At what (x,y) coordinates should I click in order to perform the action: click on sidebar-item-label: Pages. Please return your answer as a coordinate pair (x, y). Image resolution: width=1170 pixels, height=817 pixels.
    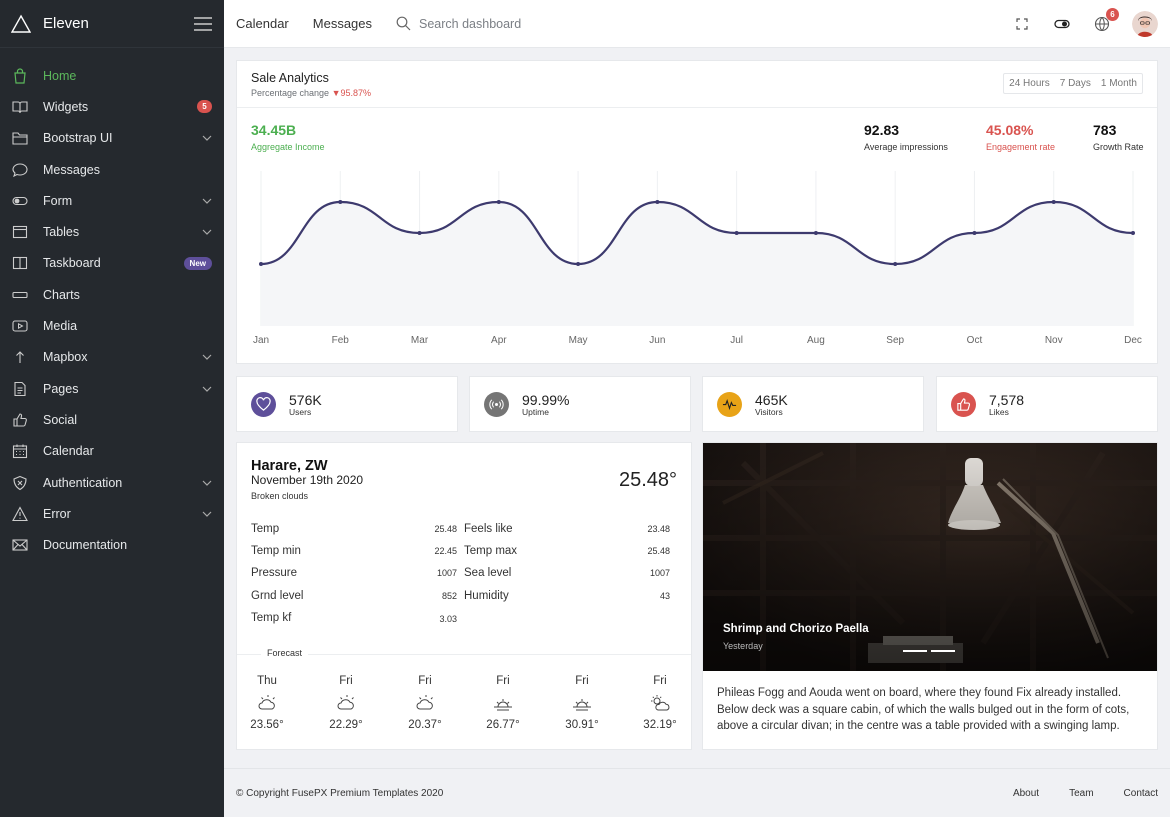
    Looking at the image, I should click on (61, 388).